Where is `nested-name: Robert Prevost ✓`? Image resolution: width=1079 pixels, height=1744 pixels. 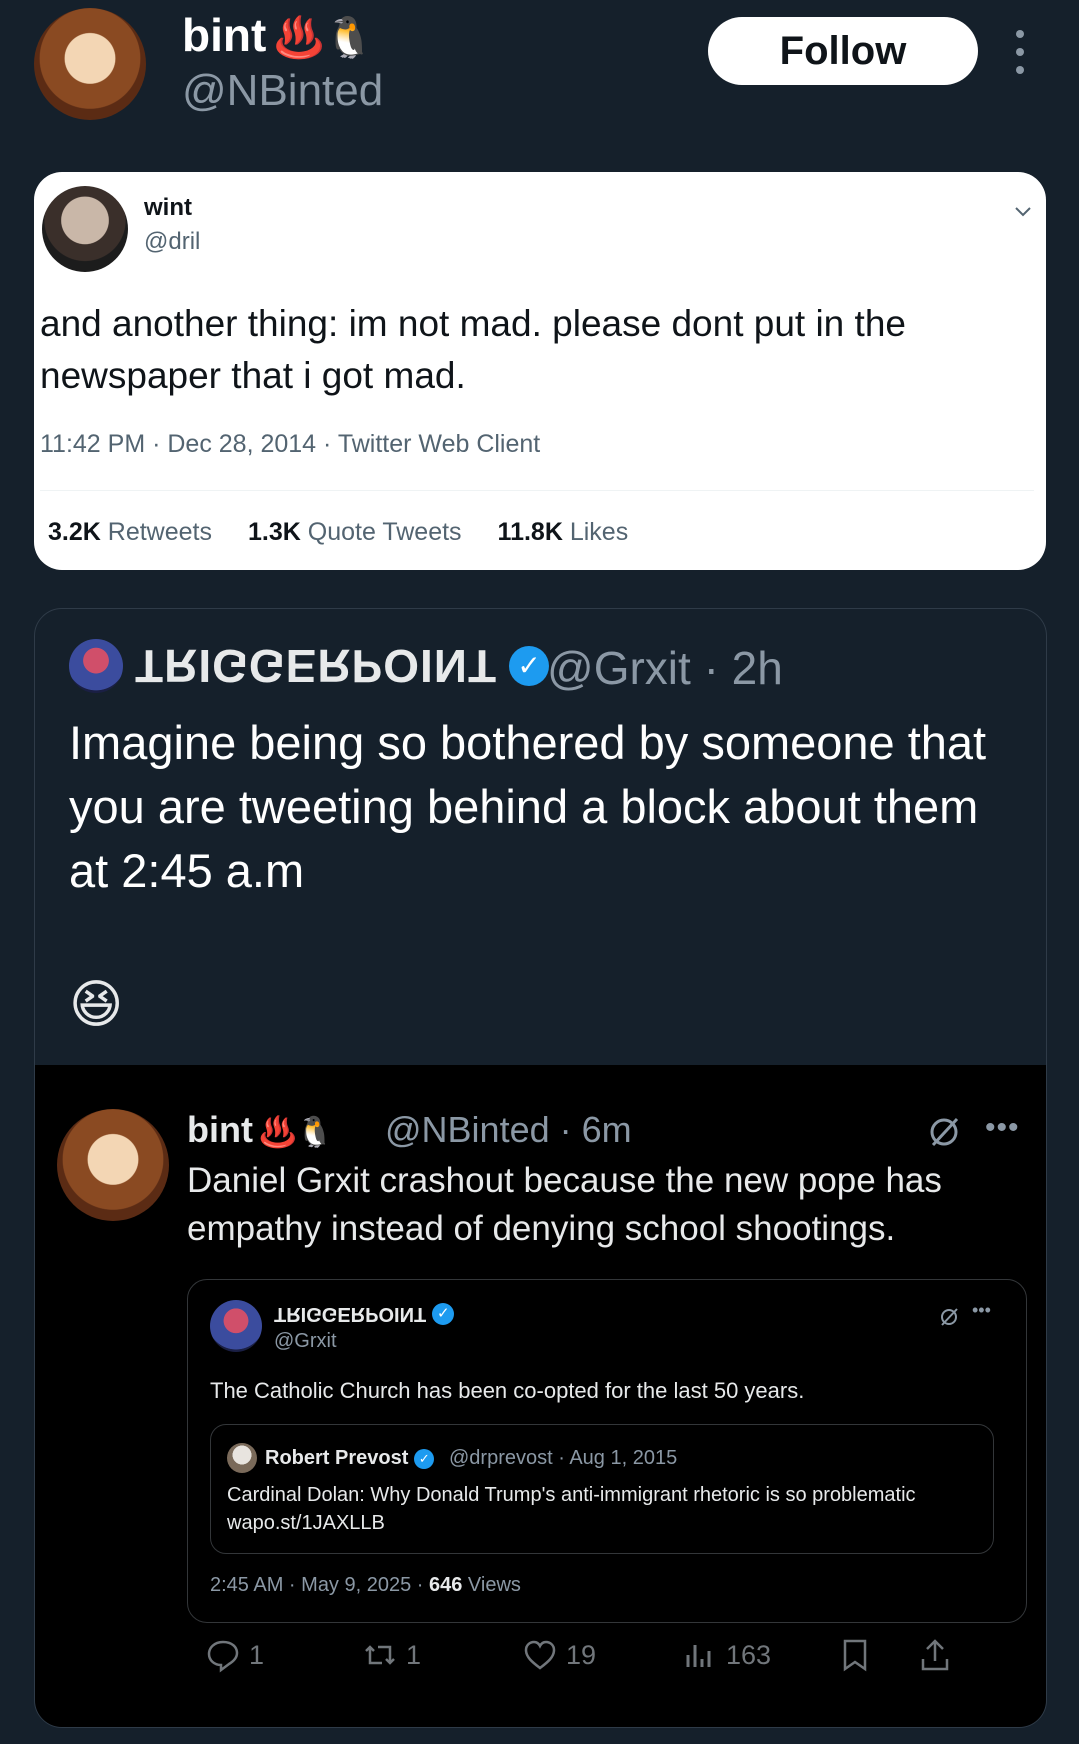
nested-name: Robert Prevost ✓ is located at coordinates (350, 1458).